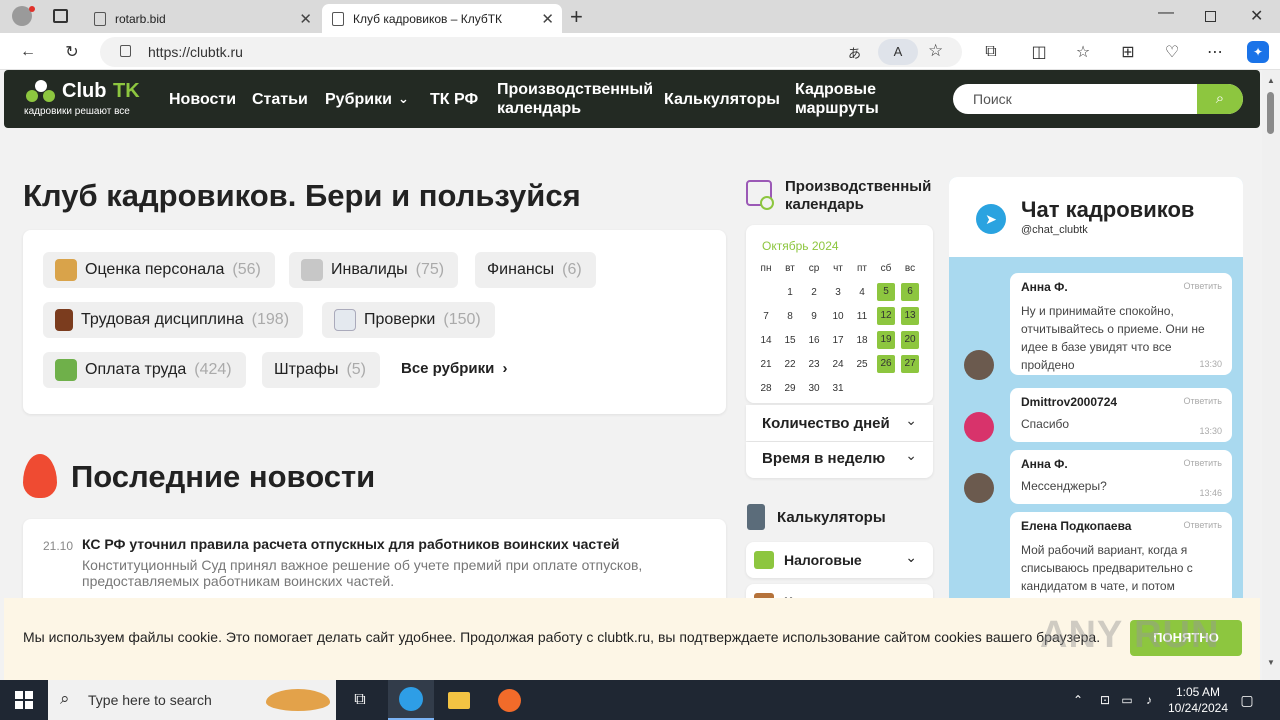 The width and height of the screenshot is (1280, 720). Describe the element at coordinates (60, 16) in the screenshot. I see `tab-actions-icon` at that location.